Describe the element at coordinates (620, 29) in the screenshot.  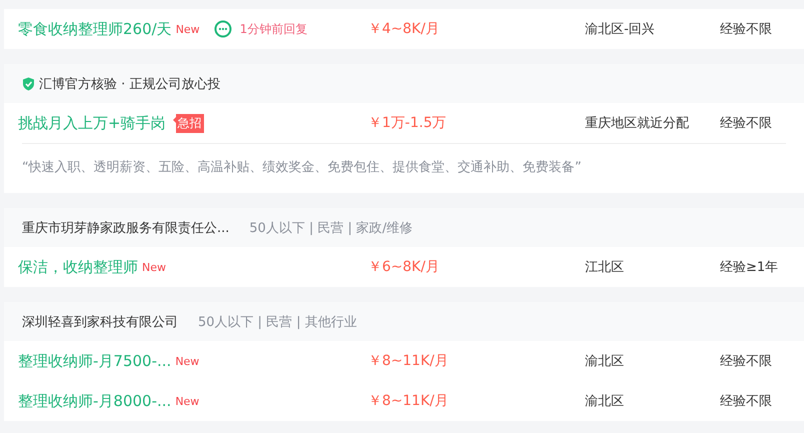
I see `location: 渝北区-回兴` at that location.